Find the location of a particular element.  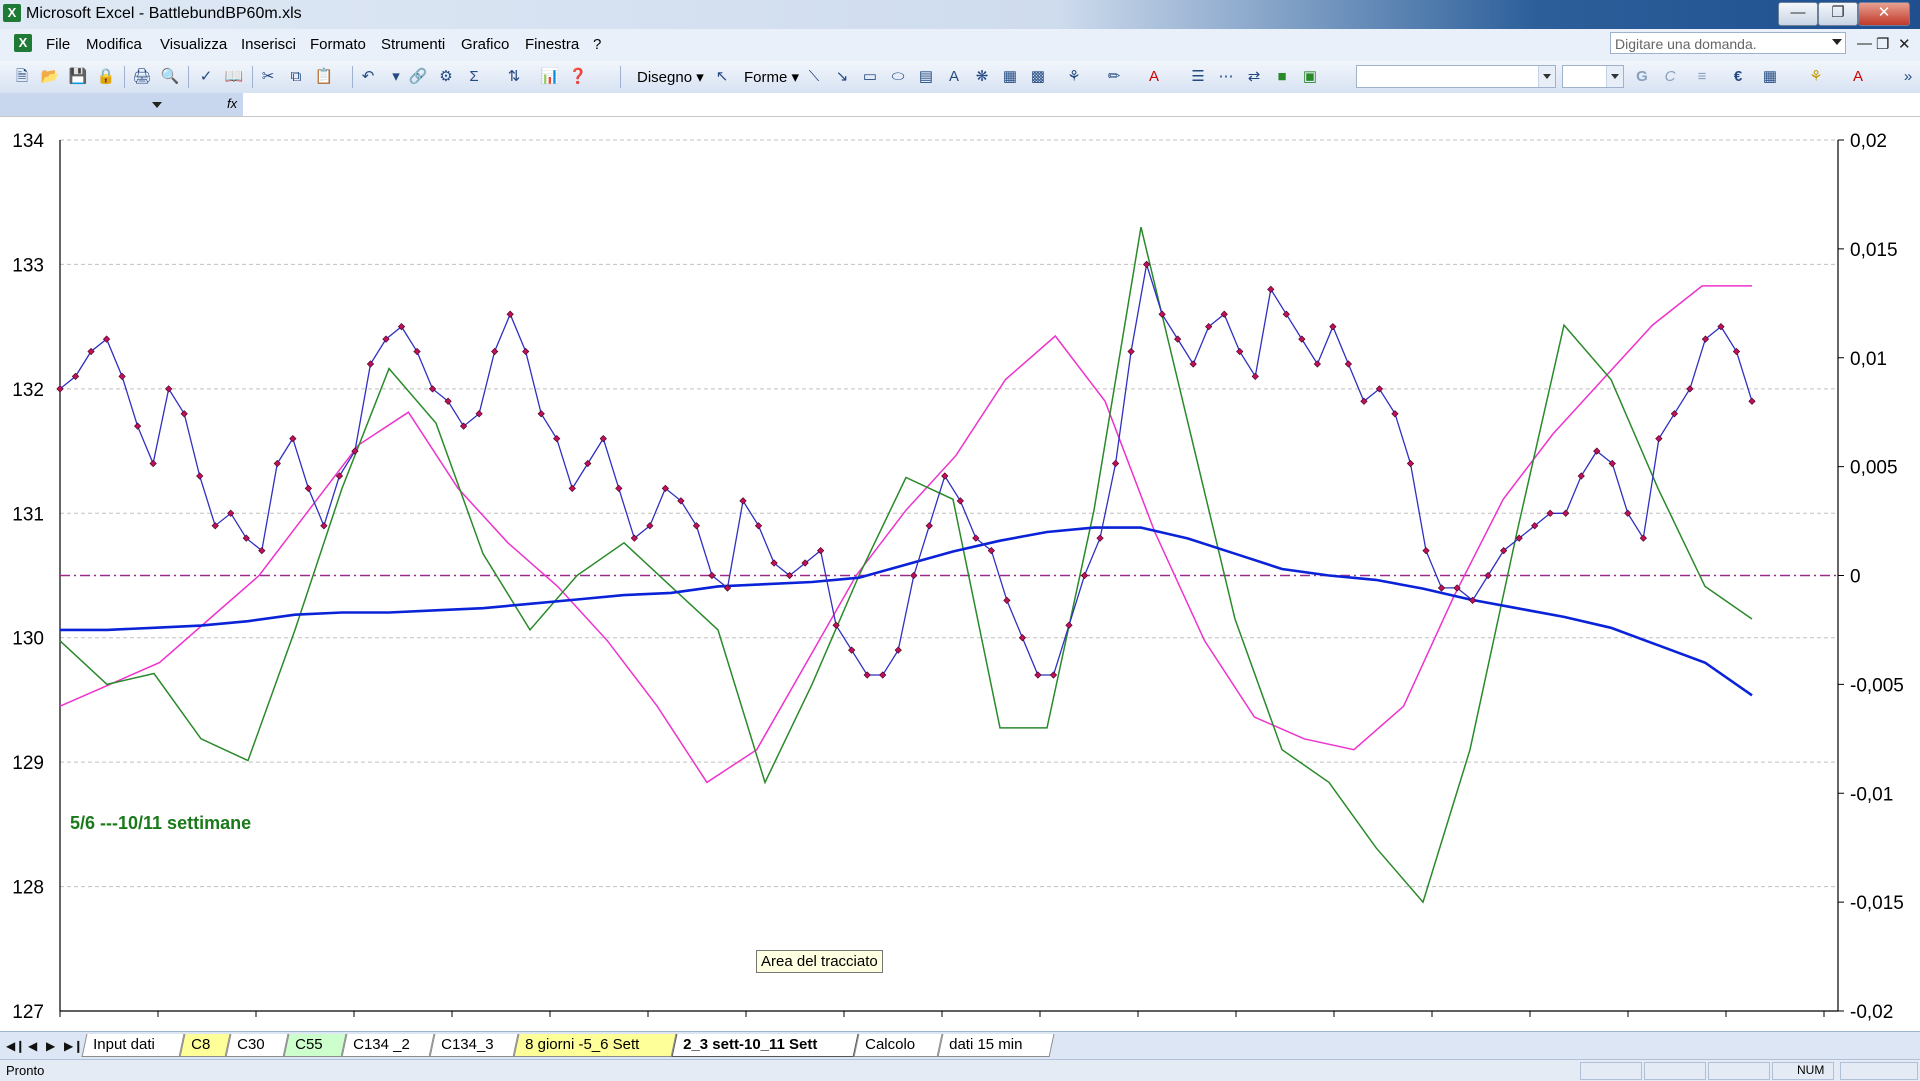

menu-help: ? is located at coordinates (597, 44).